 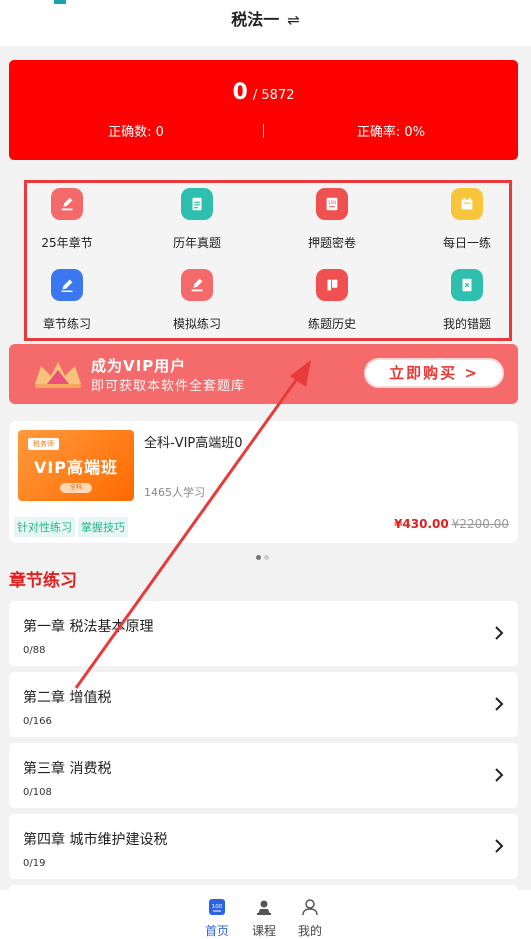 I want to click on course-thumbnail: 税务师 VIP高端班 全科, so click(x=76, y=465).